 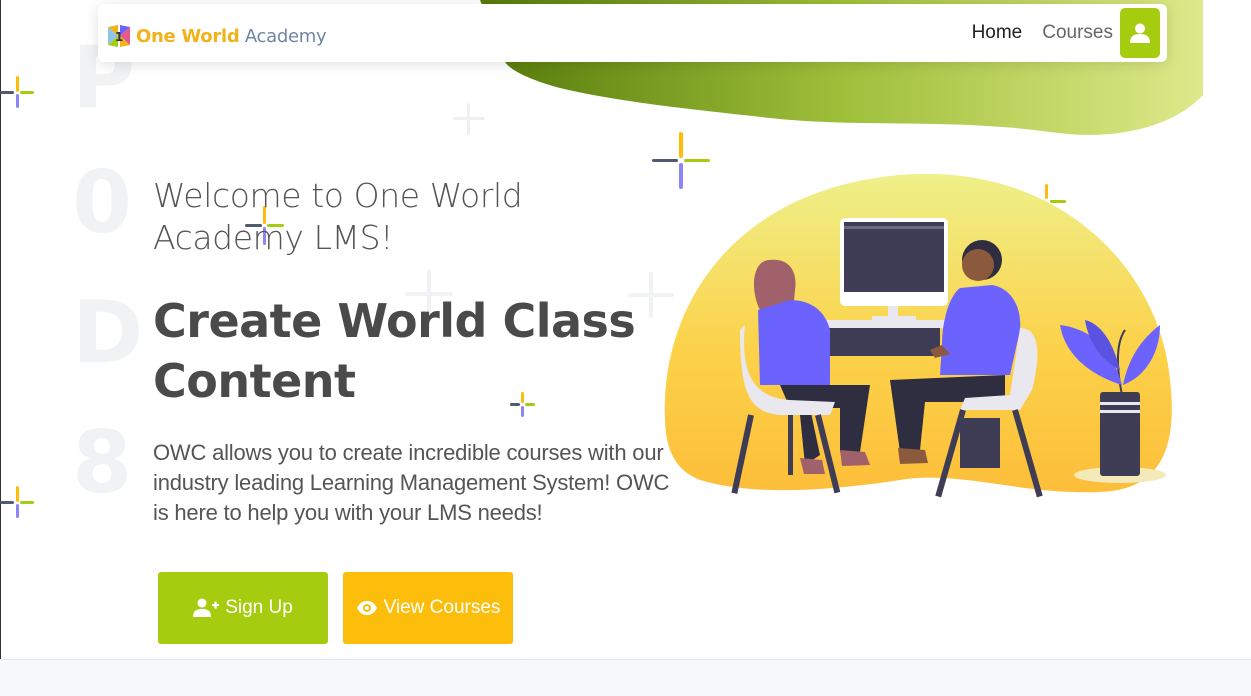 What do you see at coordinates (632, 33) in the screenshot?
I see `navbar: 1 One World Academy Home Courses` at bounding box center [632, 33].